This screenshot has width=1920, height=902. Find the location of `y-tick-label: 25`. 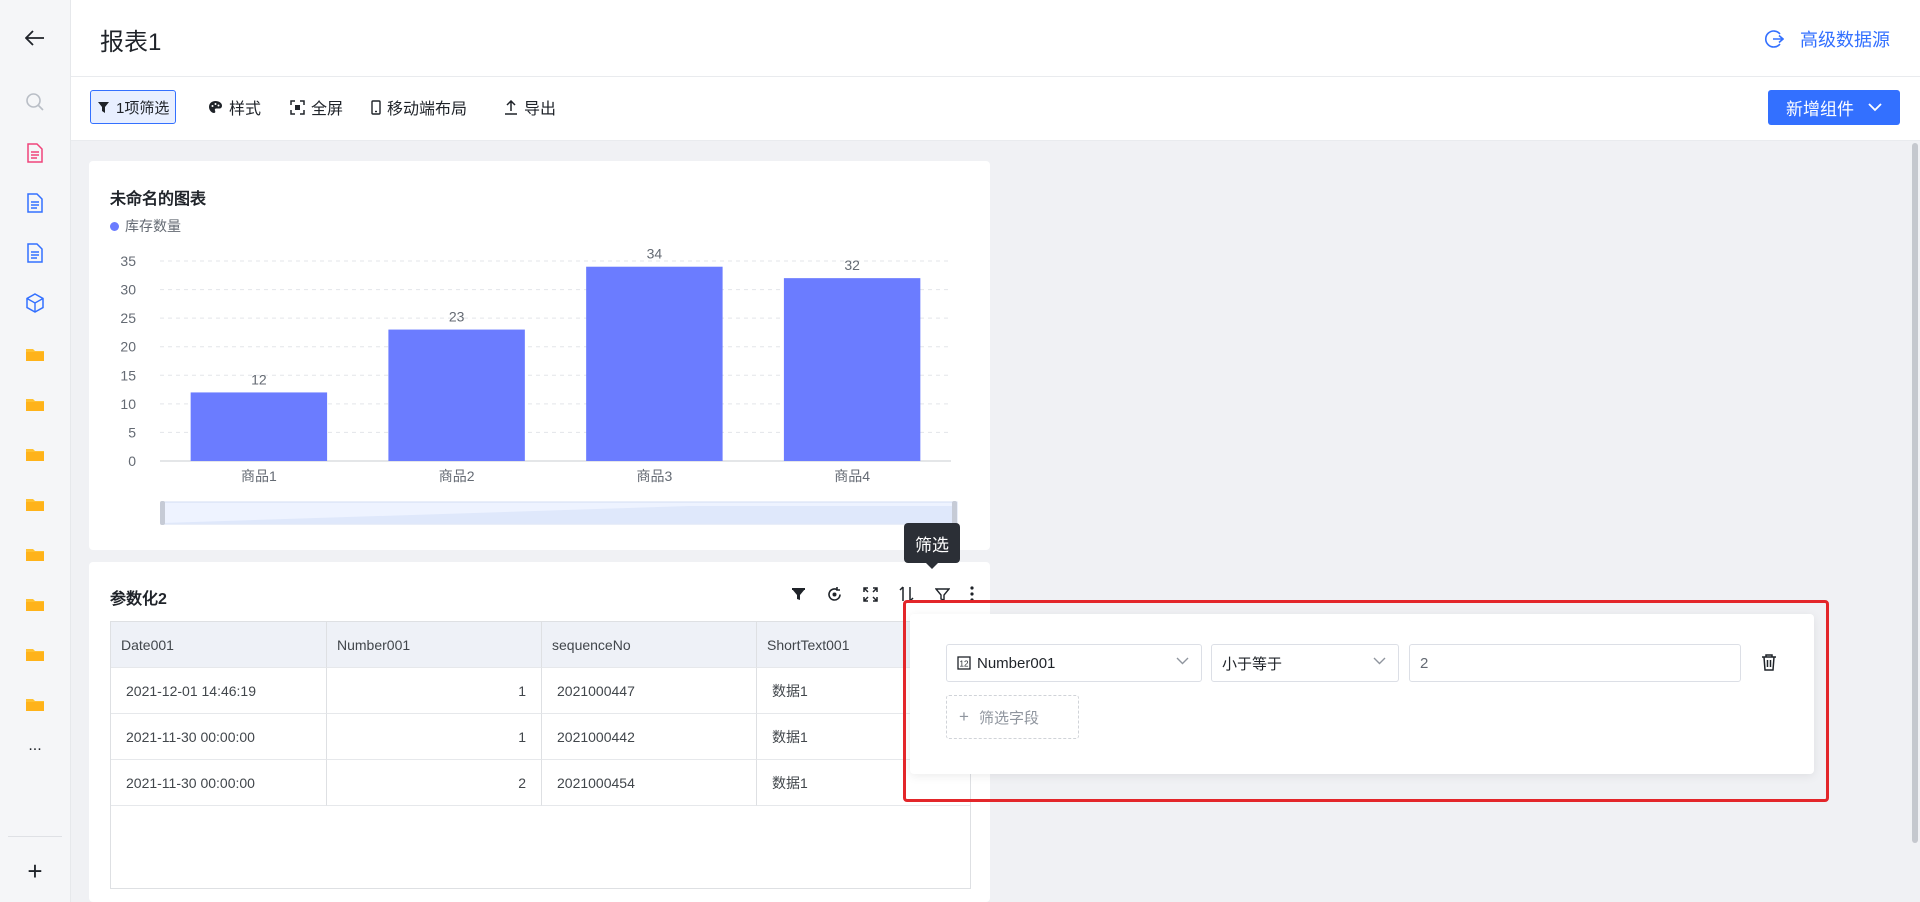

y-tick-label: 25 is located at coordinates (128, 318).